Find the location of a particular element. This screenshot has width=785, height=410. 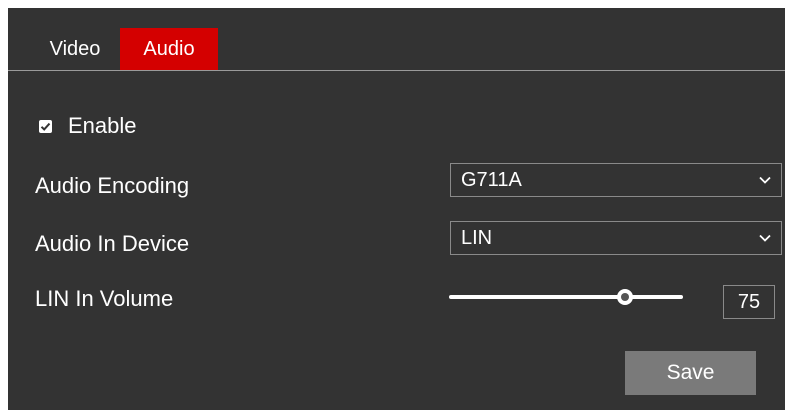

enable-row: Enable is located at coordinates (88, 126).